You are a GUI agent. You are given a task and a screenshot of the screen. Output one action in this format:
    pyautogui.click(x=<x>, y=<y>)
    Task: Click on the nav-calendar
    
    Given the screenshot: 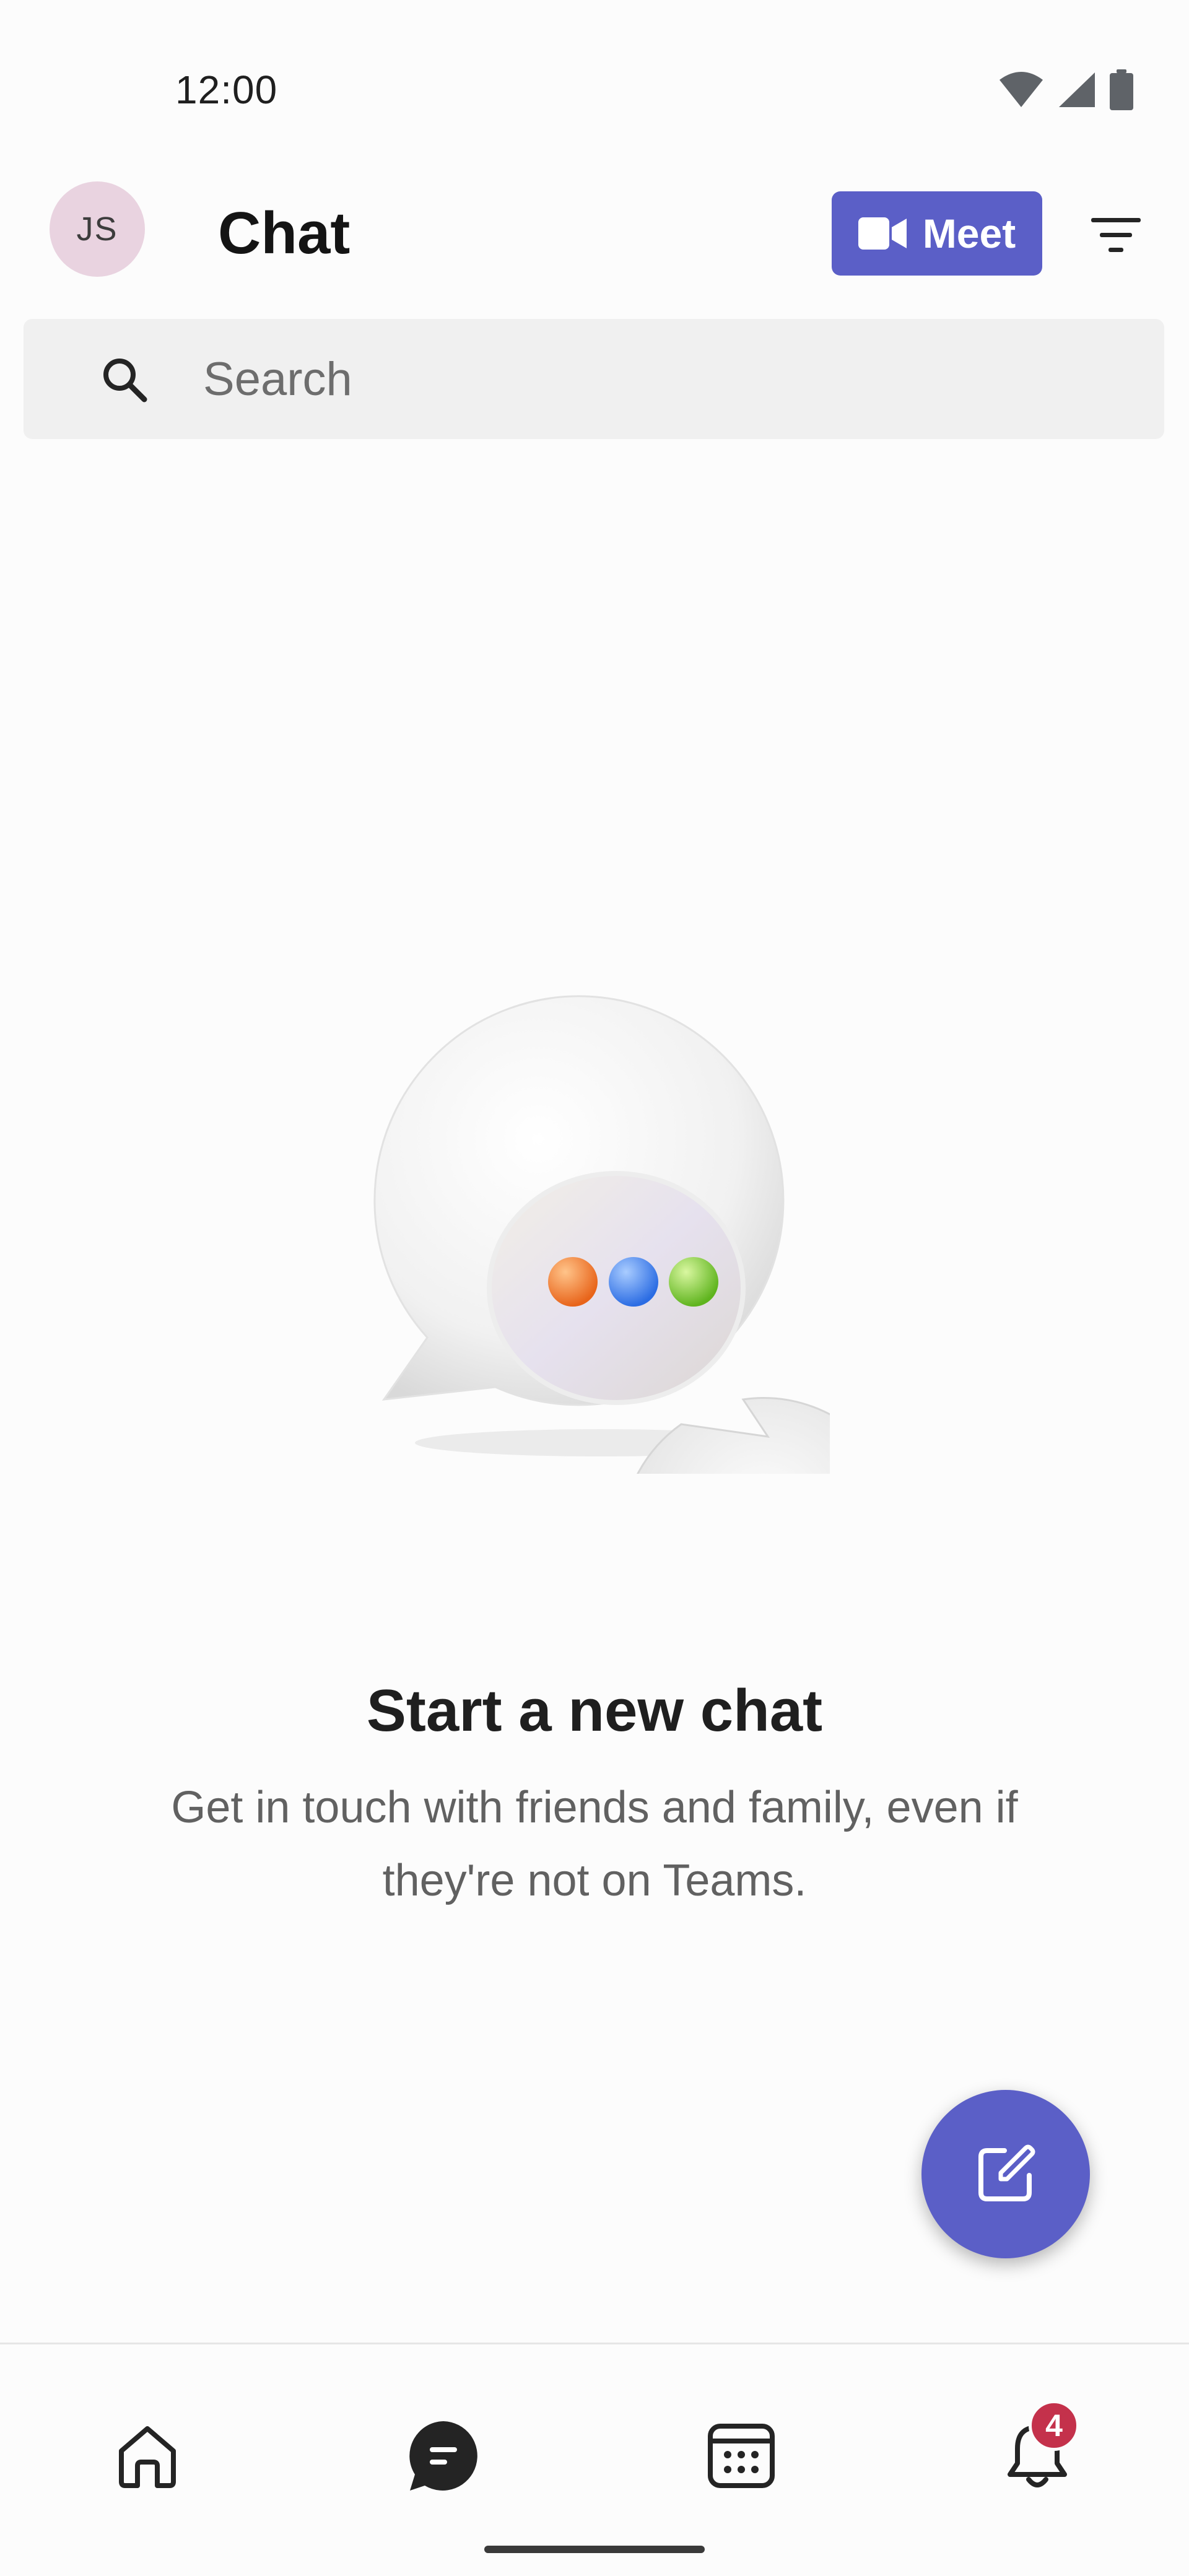 What is the action you would take?
    pyautogui.click(x=741, y=2456)
    